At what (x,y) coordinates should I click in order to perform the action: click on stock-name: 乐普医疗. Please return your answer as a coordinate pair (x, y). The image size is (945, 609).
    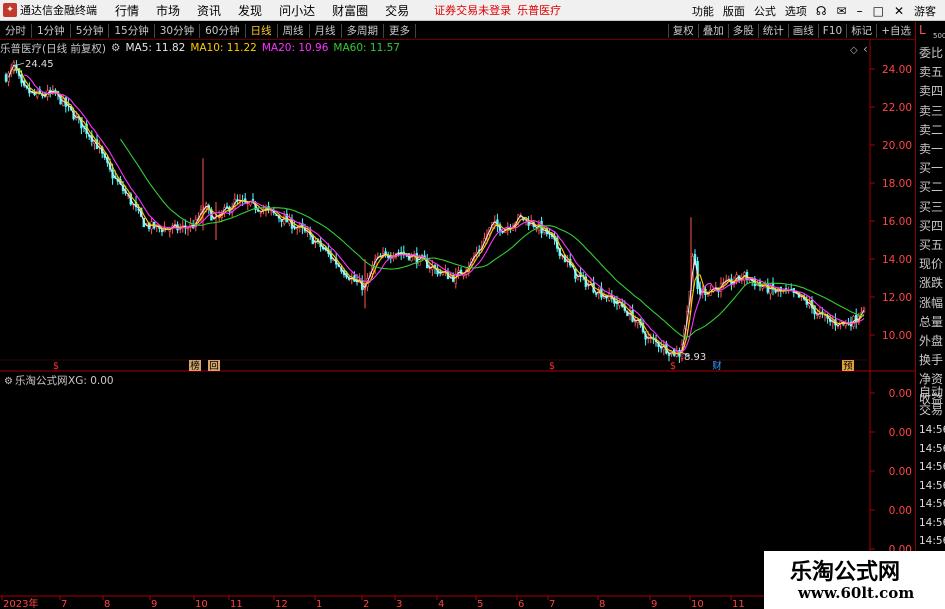
    Looking at the image, I should click on (539, 10).